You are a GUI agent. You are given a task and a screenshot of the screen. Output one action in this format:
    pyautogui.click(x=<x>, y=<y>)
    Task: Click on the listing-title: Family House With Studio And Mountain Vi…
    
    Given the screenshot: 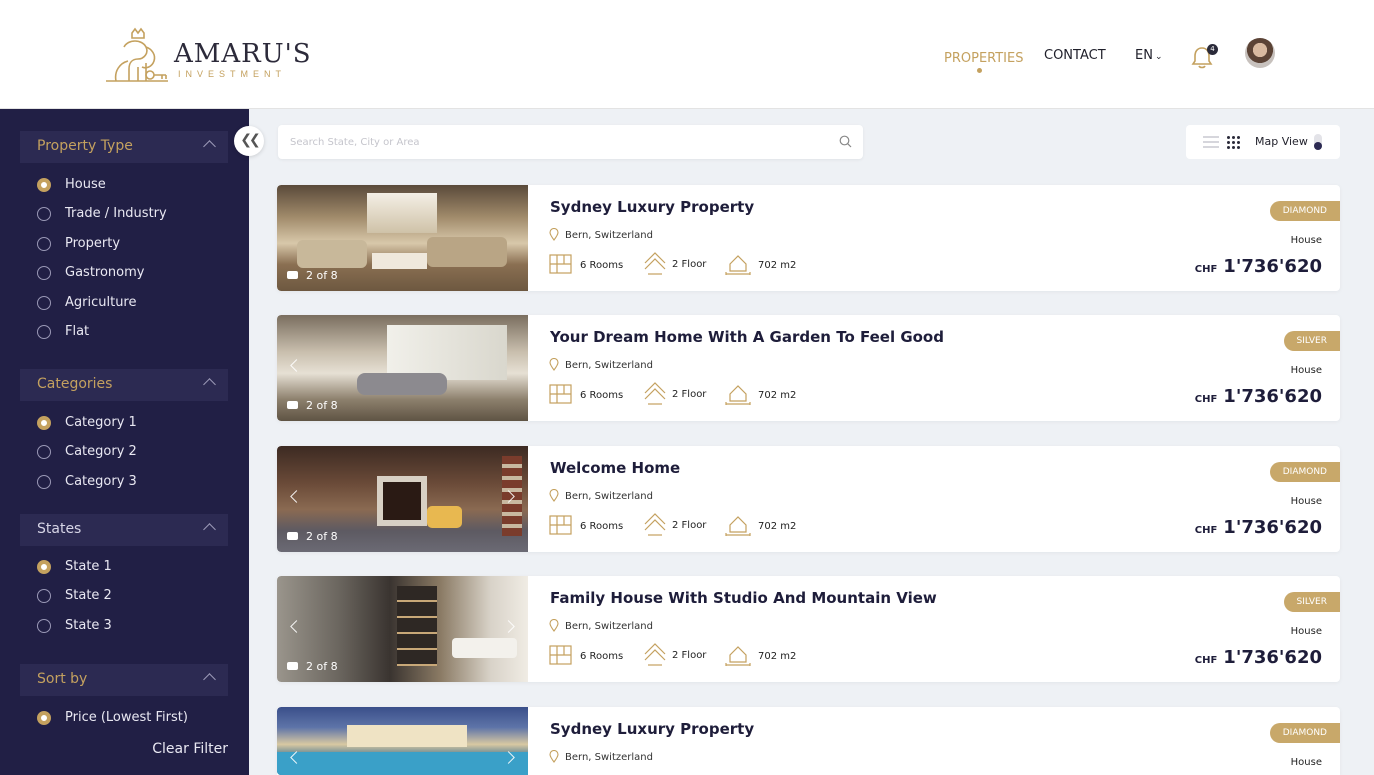 What is the action you would take?
    pyautogui.click(x=743, y=598)
    